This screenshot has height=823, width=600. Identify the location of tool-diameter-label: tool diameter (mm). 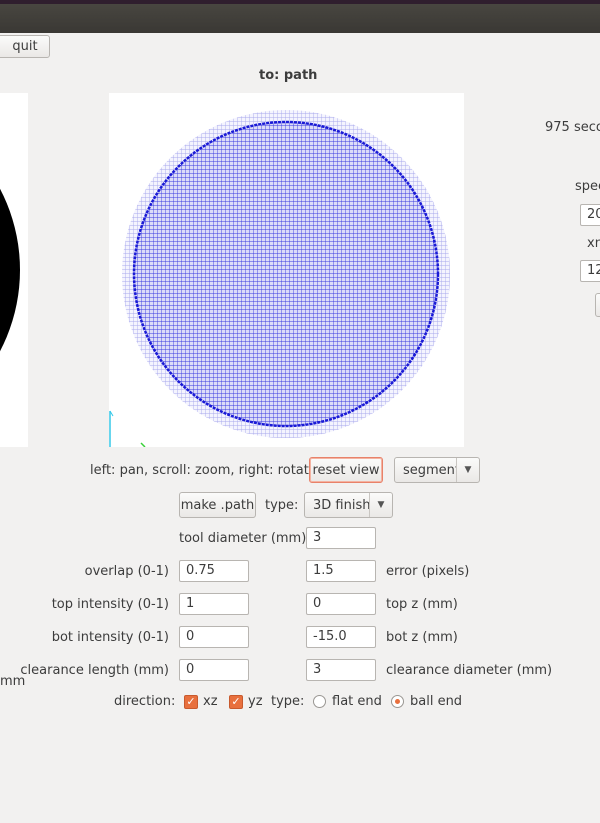
(243, 538).